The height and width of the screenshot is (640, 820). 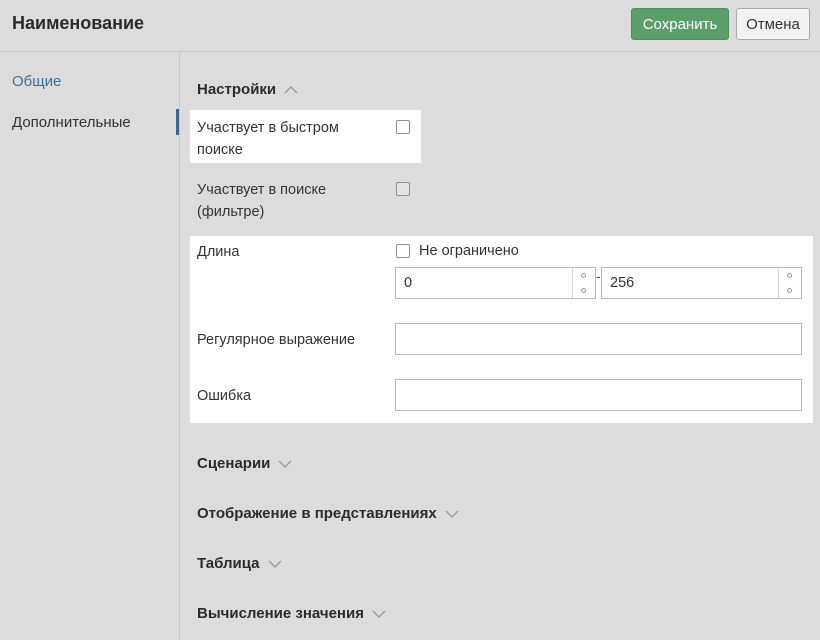 I want to click on section-views-title: Отображение в представлениях, so click(x=317, y=513).